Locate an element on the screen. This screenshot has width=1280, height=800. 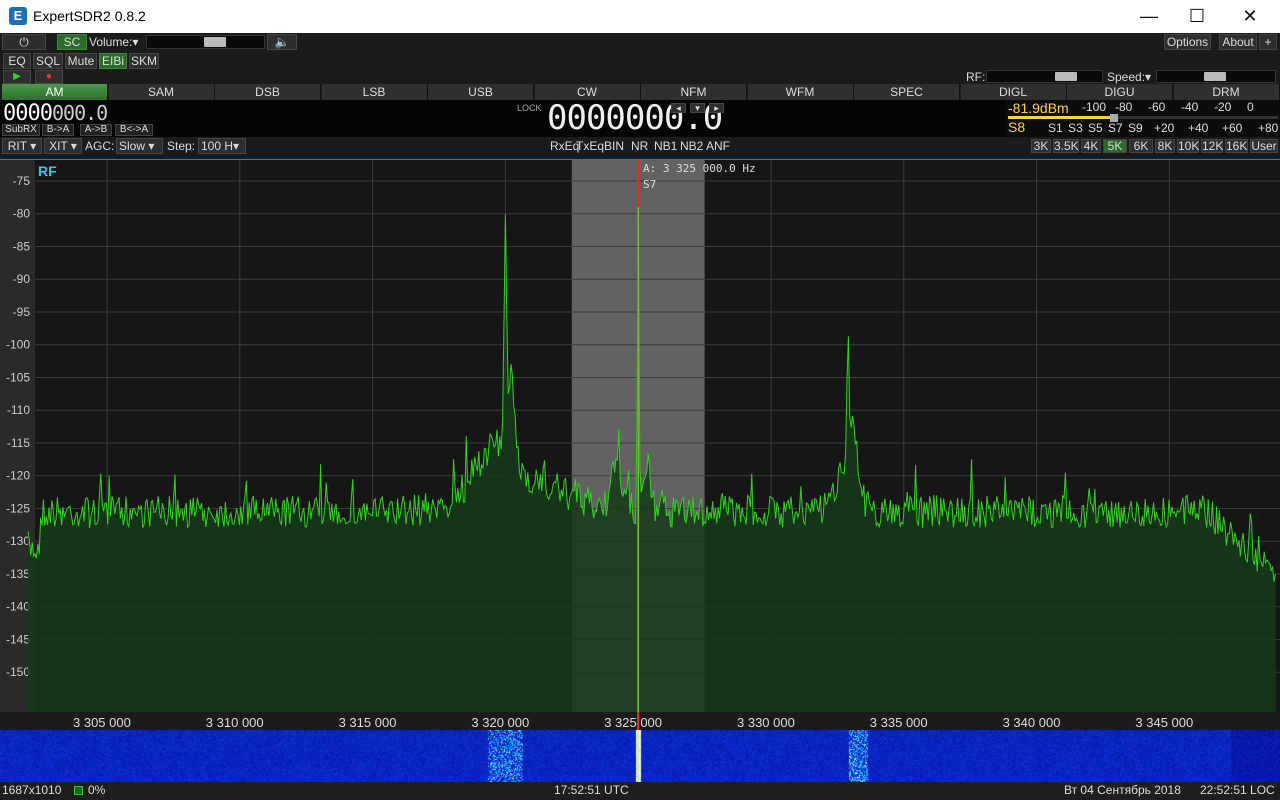
bandwidth-6k: 6K is located at coordinates (1141, 146).